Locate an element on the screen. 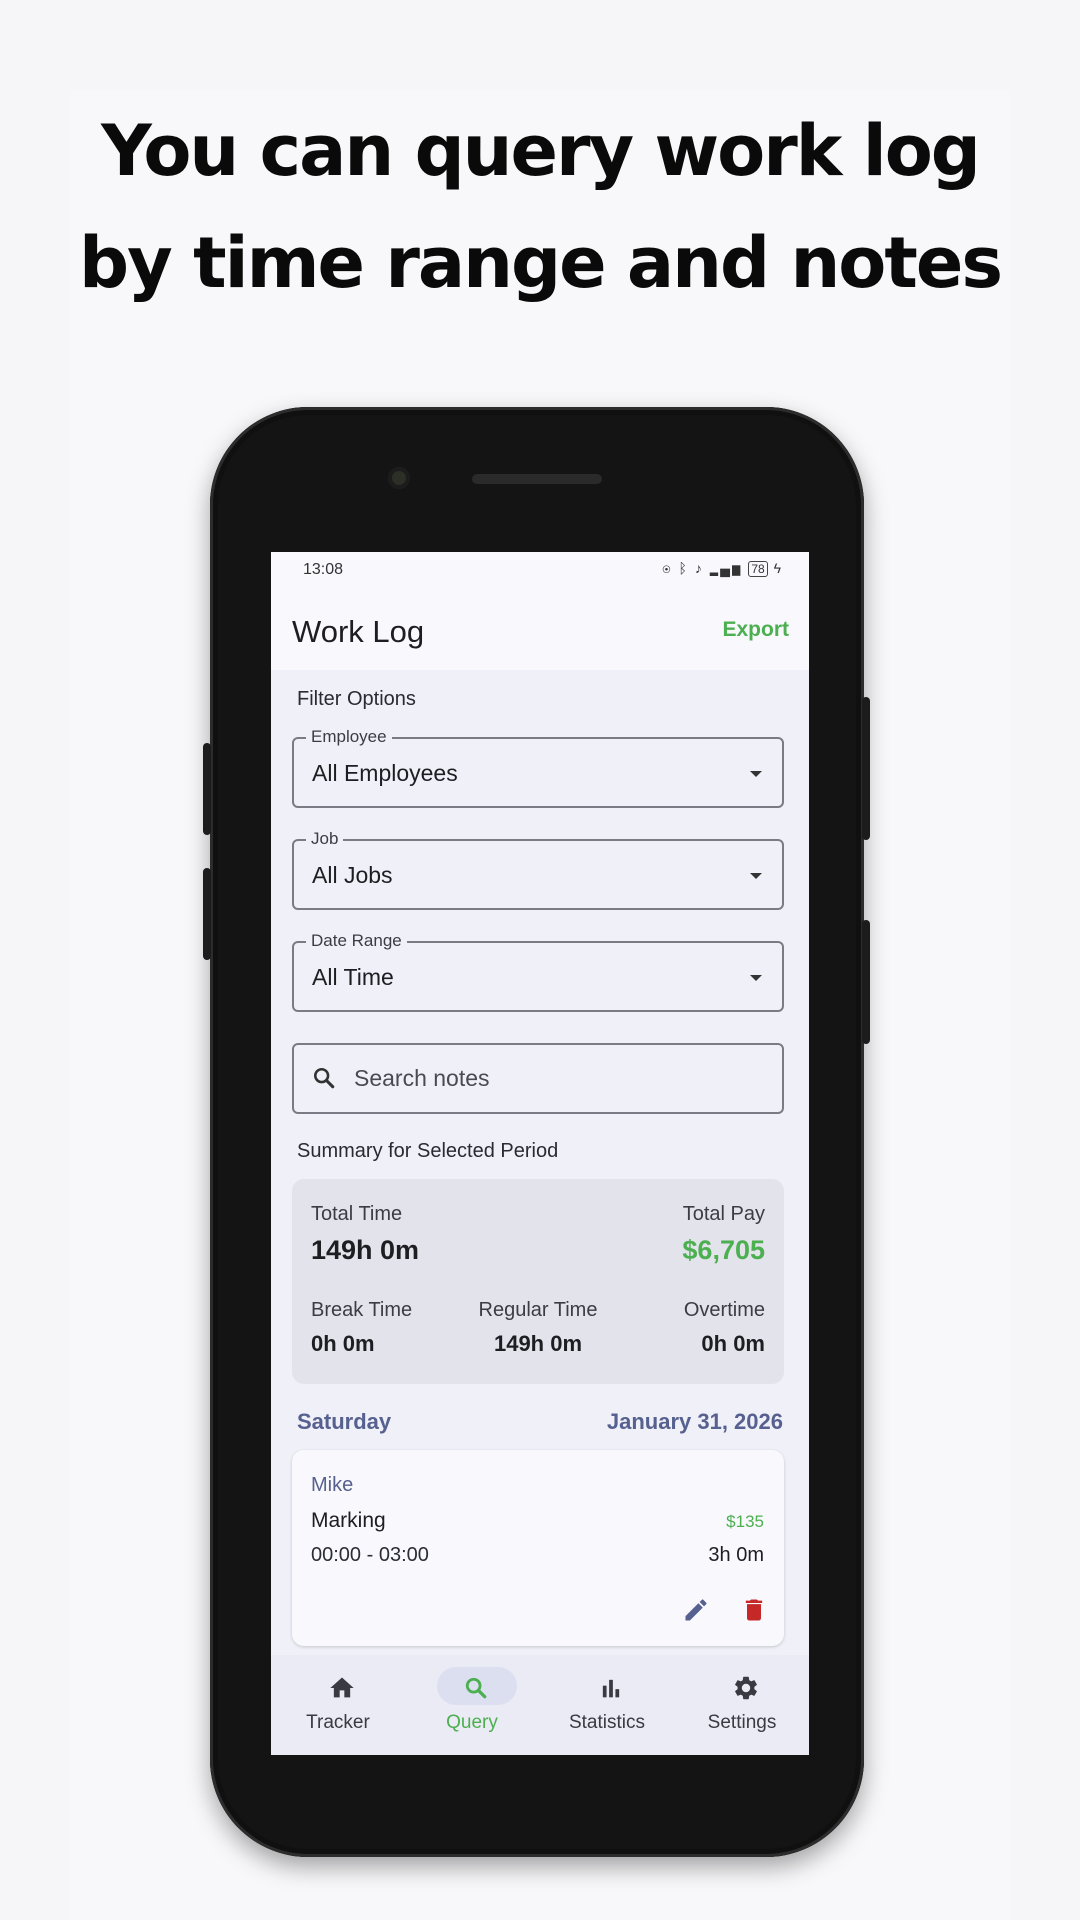  overtime-label: Overtime is located at coordinates (724, 1310).